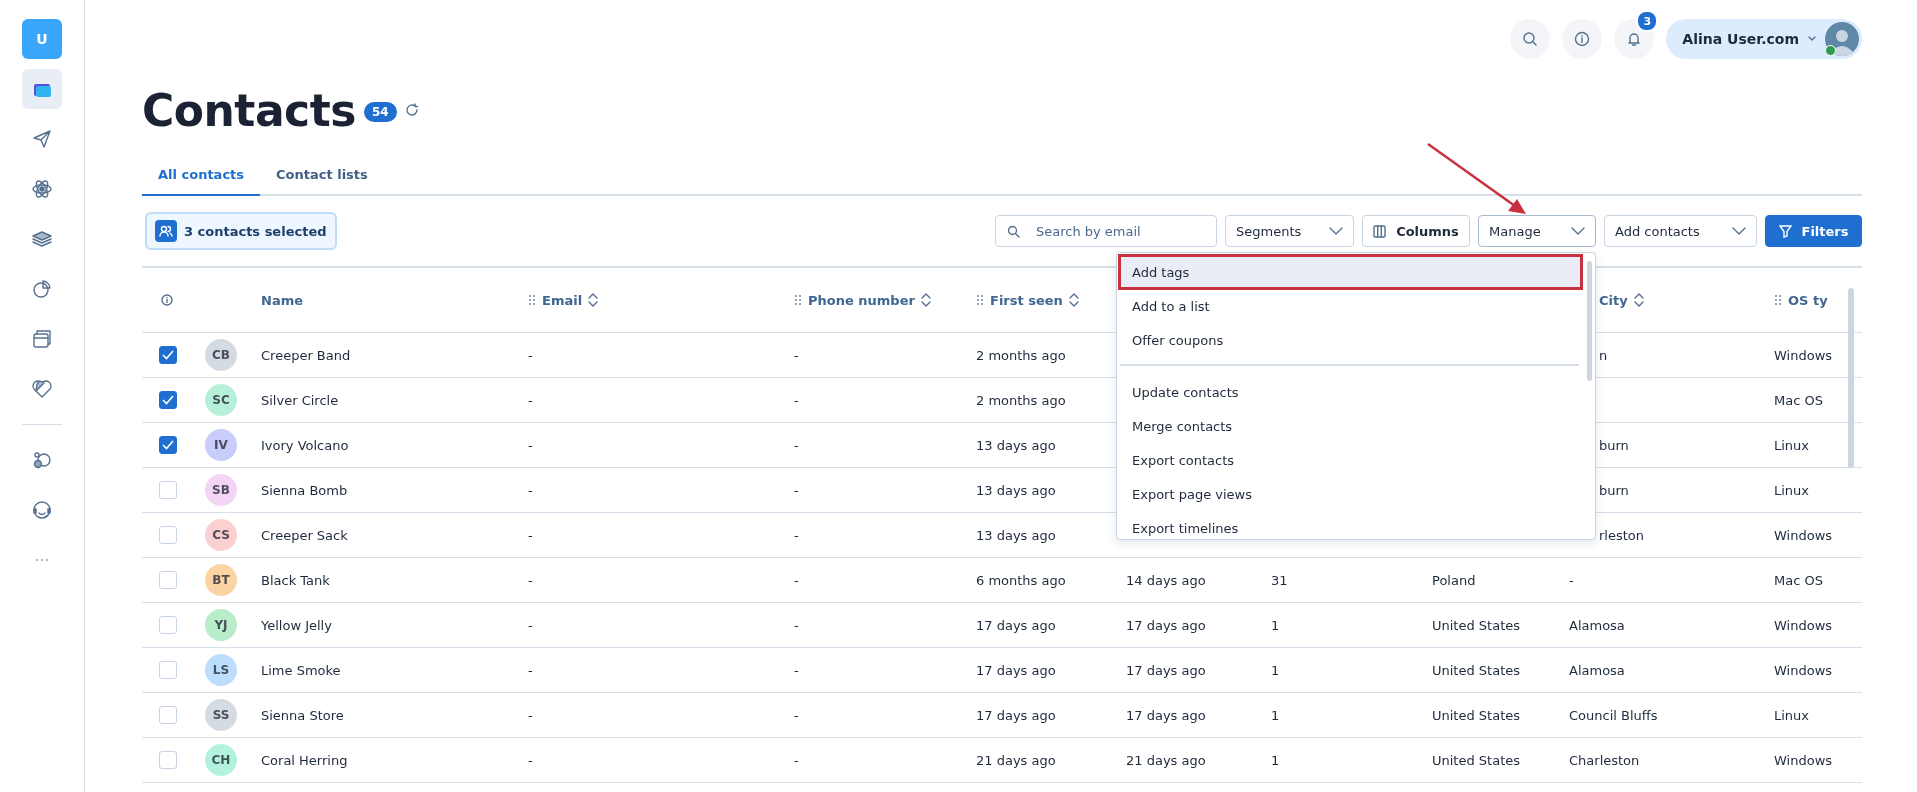 The height and width of the screenshot is (792, 1917). What do you see at coordinates (1764, 39) in the screenshot?
I see `user-menu: Alina User.com` at bounding box center [1764, 39].